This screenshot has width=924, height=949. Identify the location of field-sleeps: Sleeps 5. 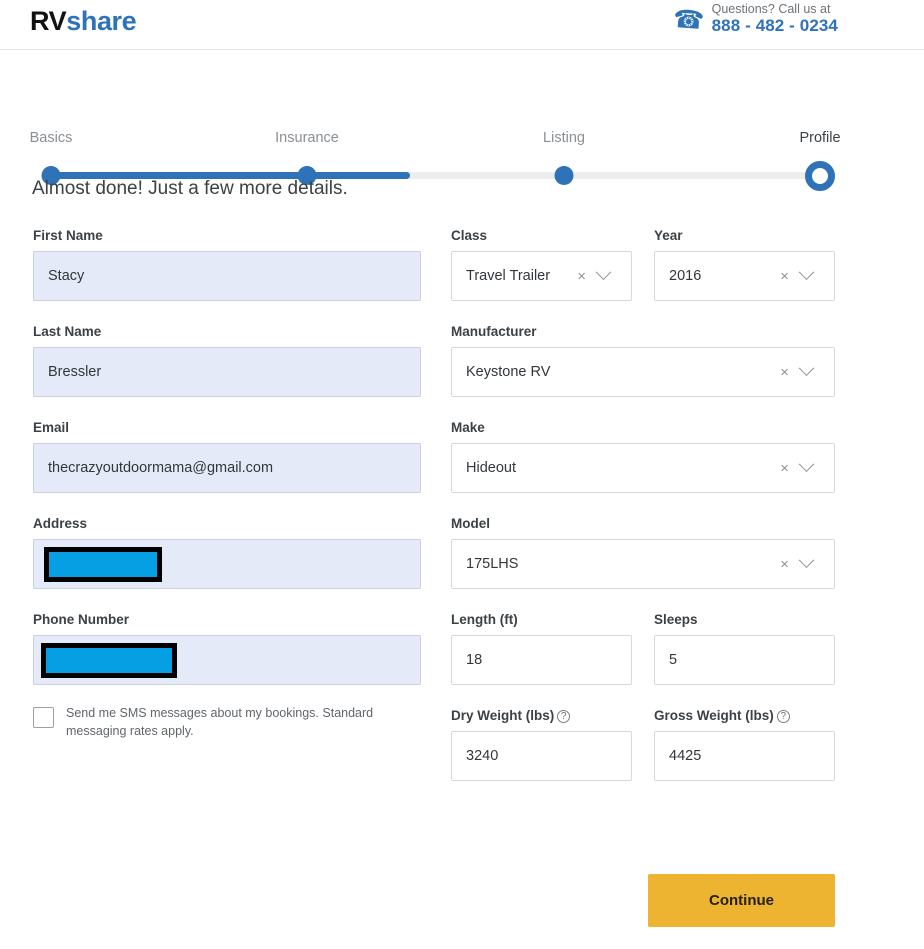
(744, 648).